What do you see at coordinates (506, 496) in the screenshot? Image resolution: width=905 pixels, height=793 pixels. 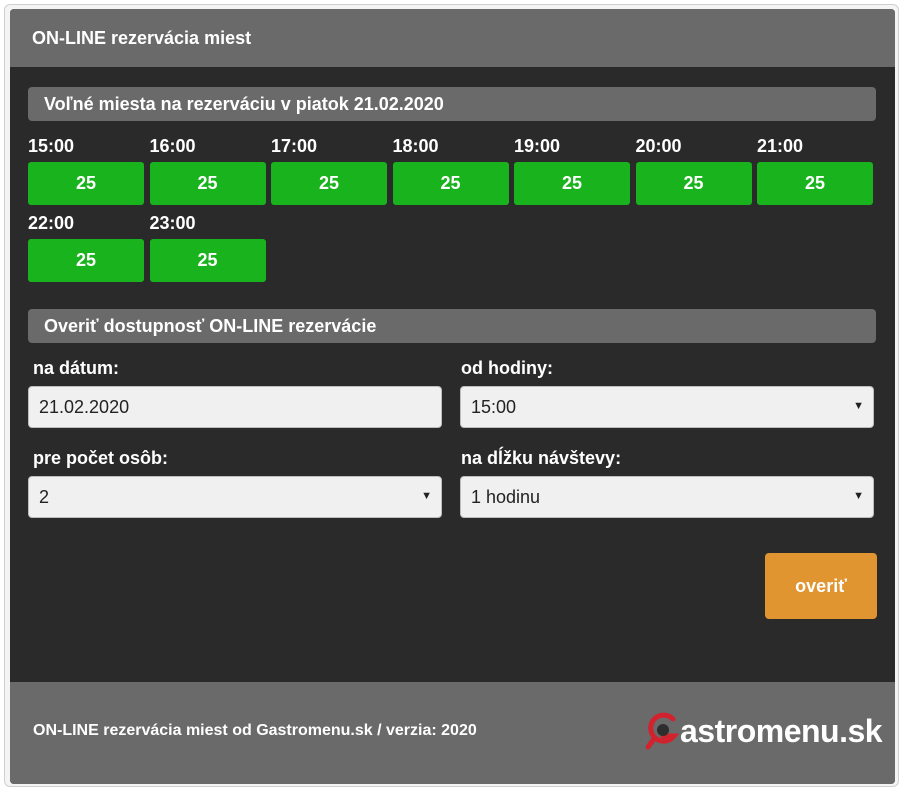 I see `duration-select-value: 1 hodinu` at bounding box center [506, 496].